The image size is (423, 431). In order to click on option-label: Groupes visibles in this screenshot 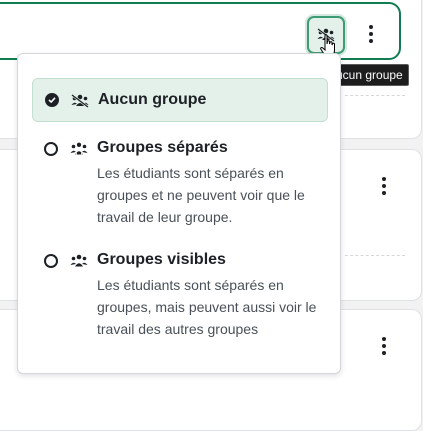, I will do `click(161, 259)`.